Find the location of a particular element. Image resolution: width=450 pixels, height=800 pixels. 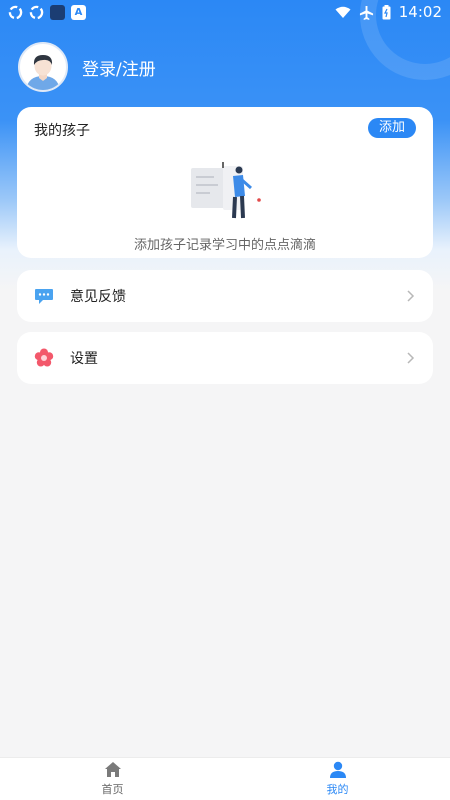

tab-mine: 我的 is located at coordinates (337, 779).